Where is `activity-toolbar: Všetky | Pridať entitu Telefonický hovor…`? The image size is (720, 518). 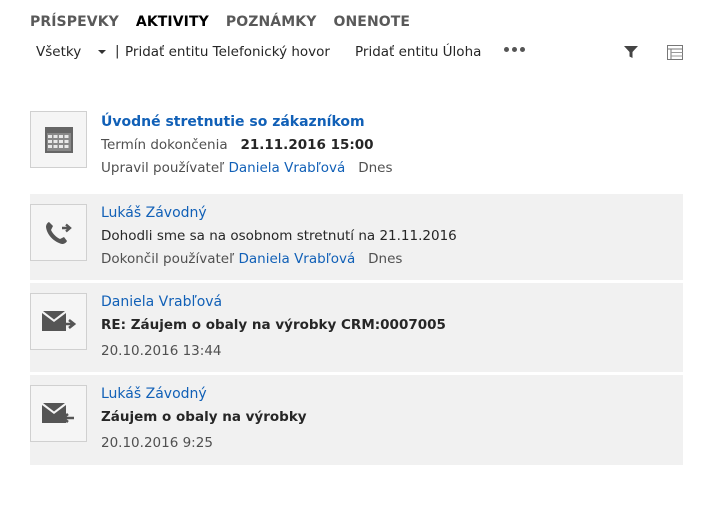
activity-toolbar: Všetky | Pridať entitu Telefonický hovor… is located at coordinates (360, 53).